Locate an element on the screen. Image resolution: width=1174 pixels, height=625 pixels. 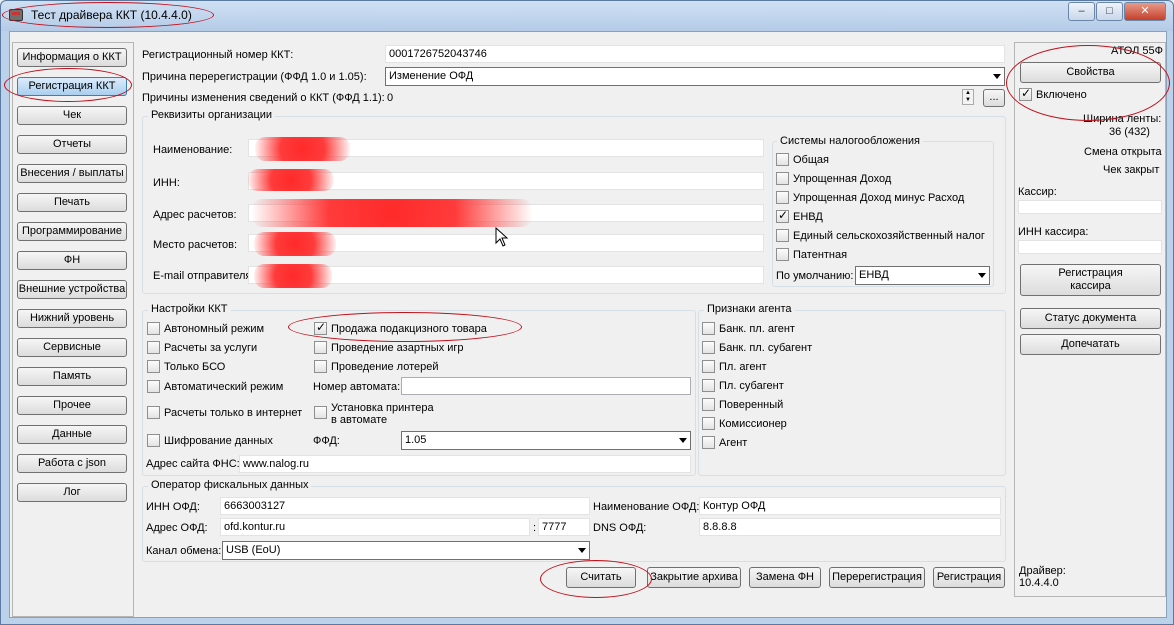
reason-value: Изменение ОФД is located at coordinates (431, 76).